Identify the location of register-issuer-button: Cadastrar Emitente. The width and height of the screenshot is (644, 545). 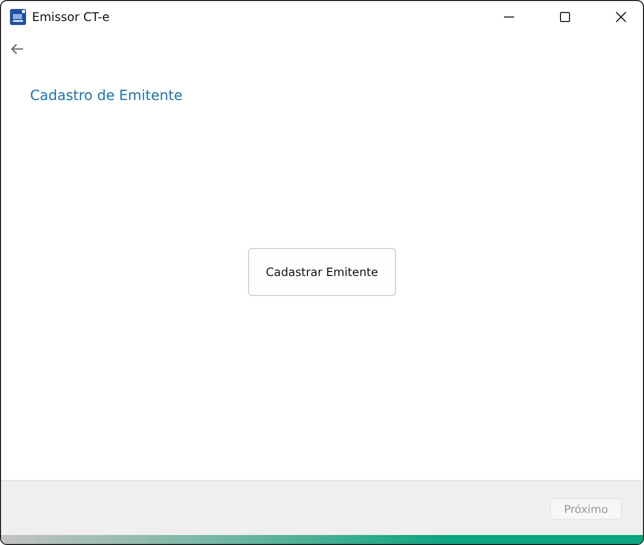
(322, 272).